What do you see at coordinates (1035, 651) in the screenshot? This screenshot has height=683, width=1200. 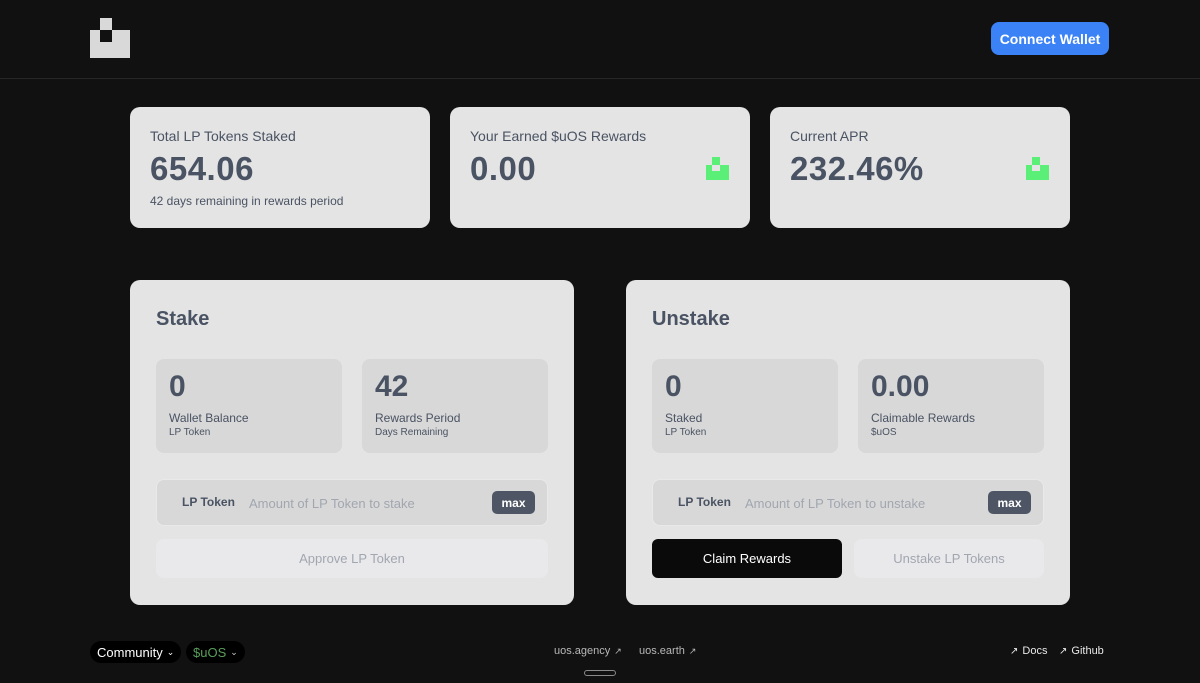 I see `docs-label: Docs` at bounding box center [1035, 651].